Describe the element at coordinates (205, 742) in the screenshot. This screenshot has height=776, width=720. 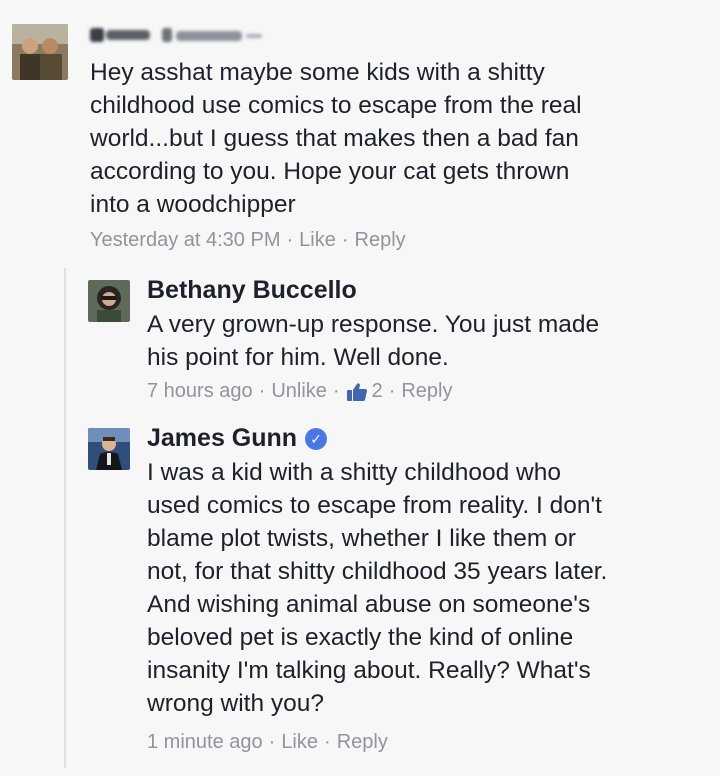
I see `comment-timestamp: 1 minute ago` at that location.